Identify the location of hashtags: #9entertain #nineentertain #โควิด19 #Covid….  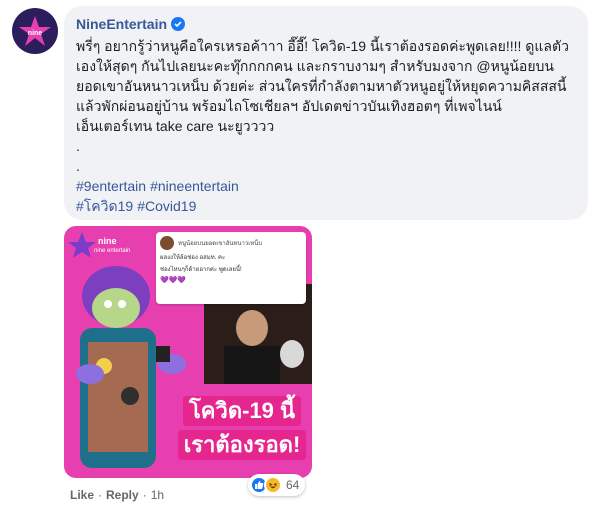
(326, 196).